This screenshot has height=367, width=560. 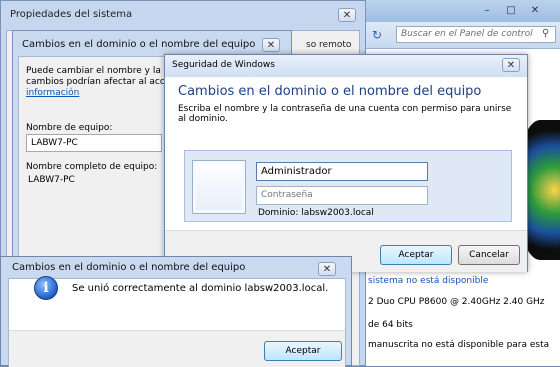 I want to click on windows-security-title: Seguridad de Windows, so click(x=223, y=65).